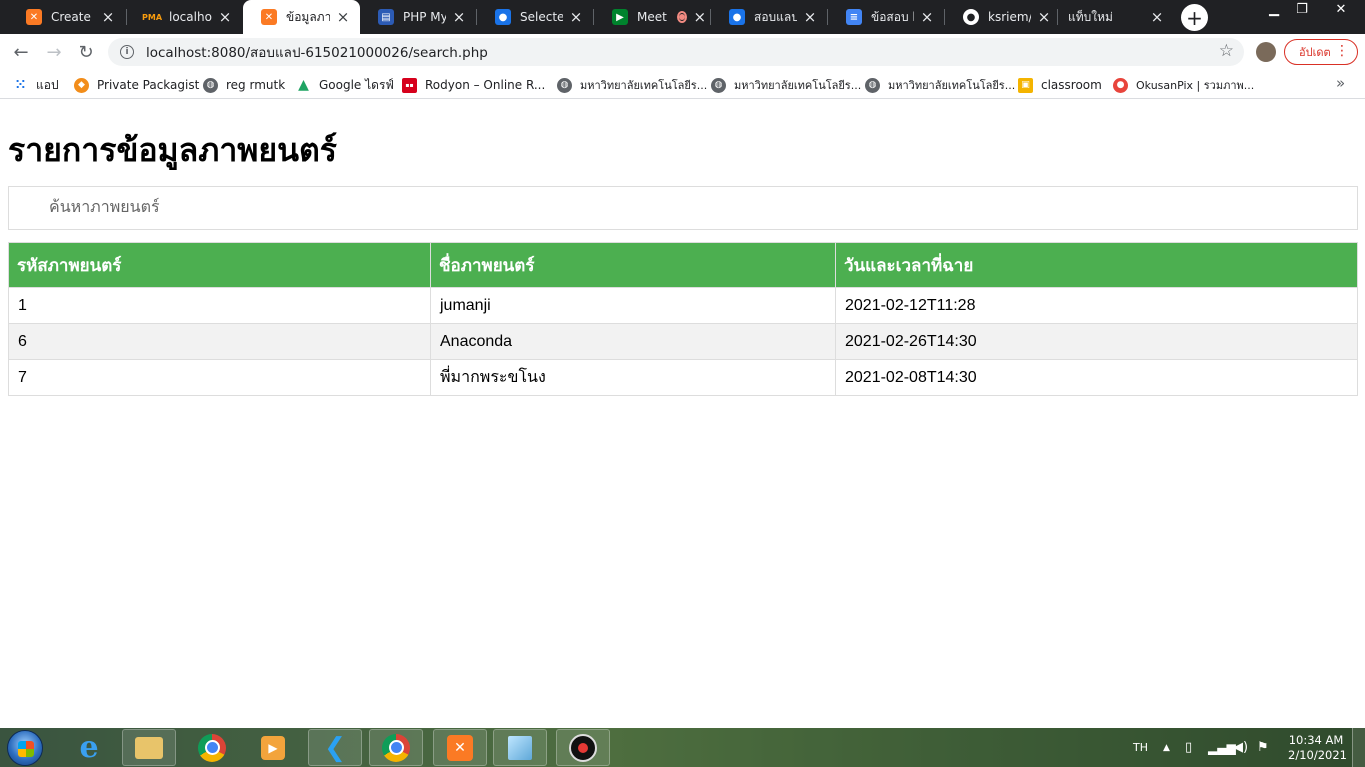  I want to click on showtime-cell: 2021-02-12T11:28, so click(1096, 305).